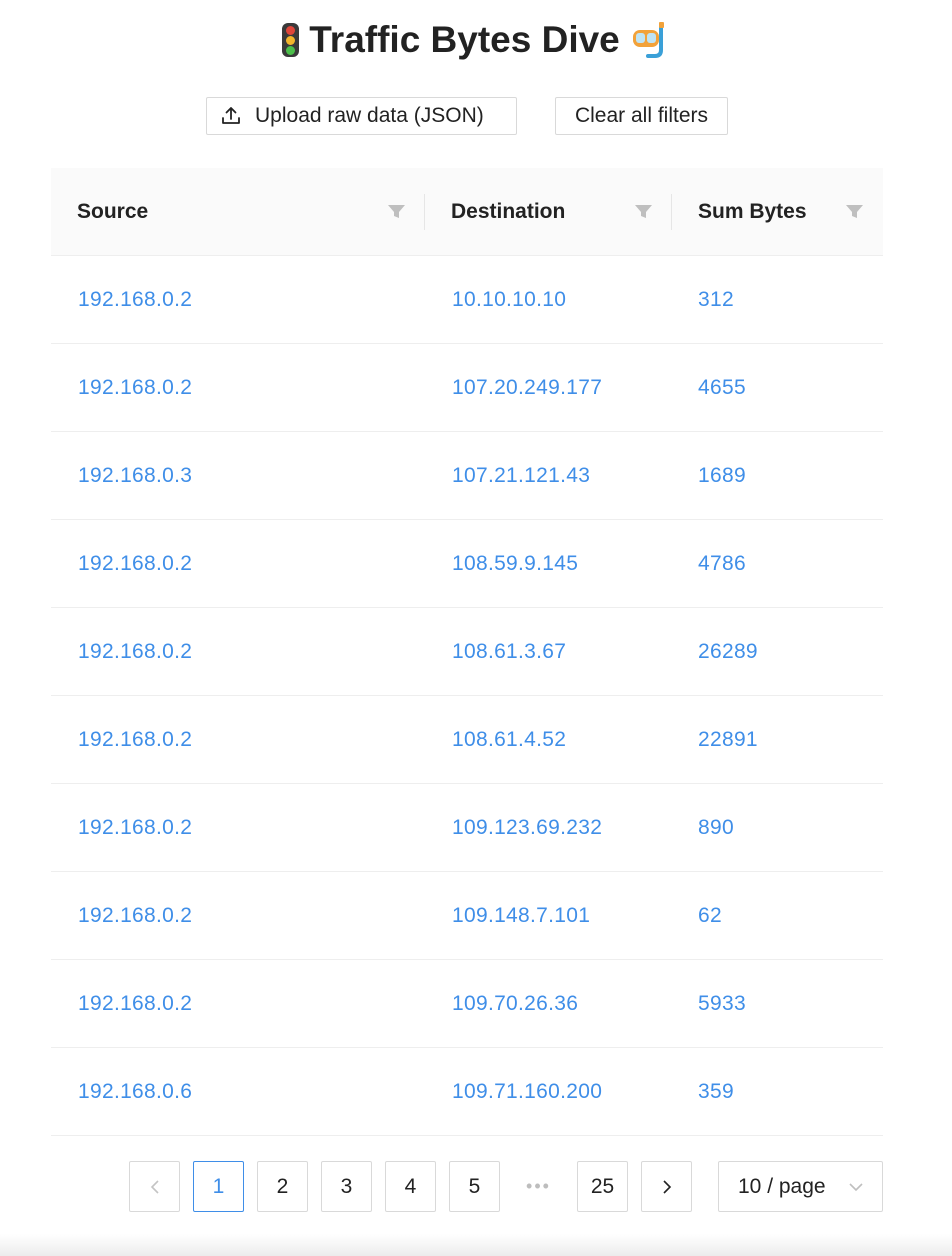 The height and width of the screenshot is (1256, 952). I want to click on chevron-down-icon, so click(856, 1187).